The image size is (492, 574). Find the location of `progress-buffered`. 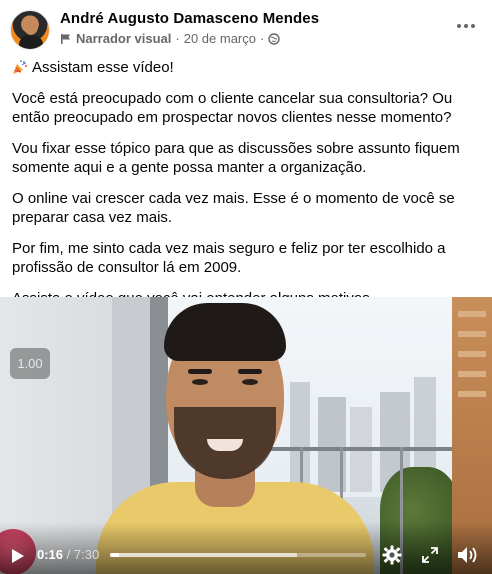

progress-buffered is located at coordinates (203, 555).